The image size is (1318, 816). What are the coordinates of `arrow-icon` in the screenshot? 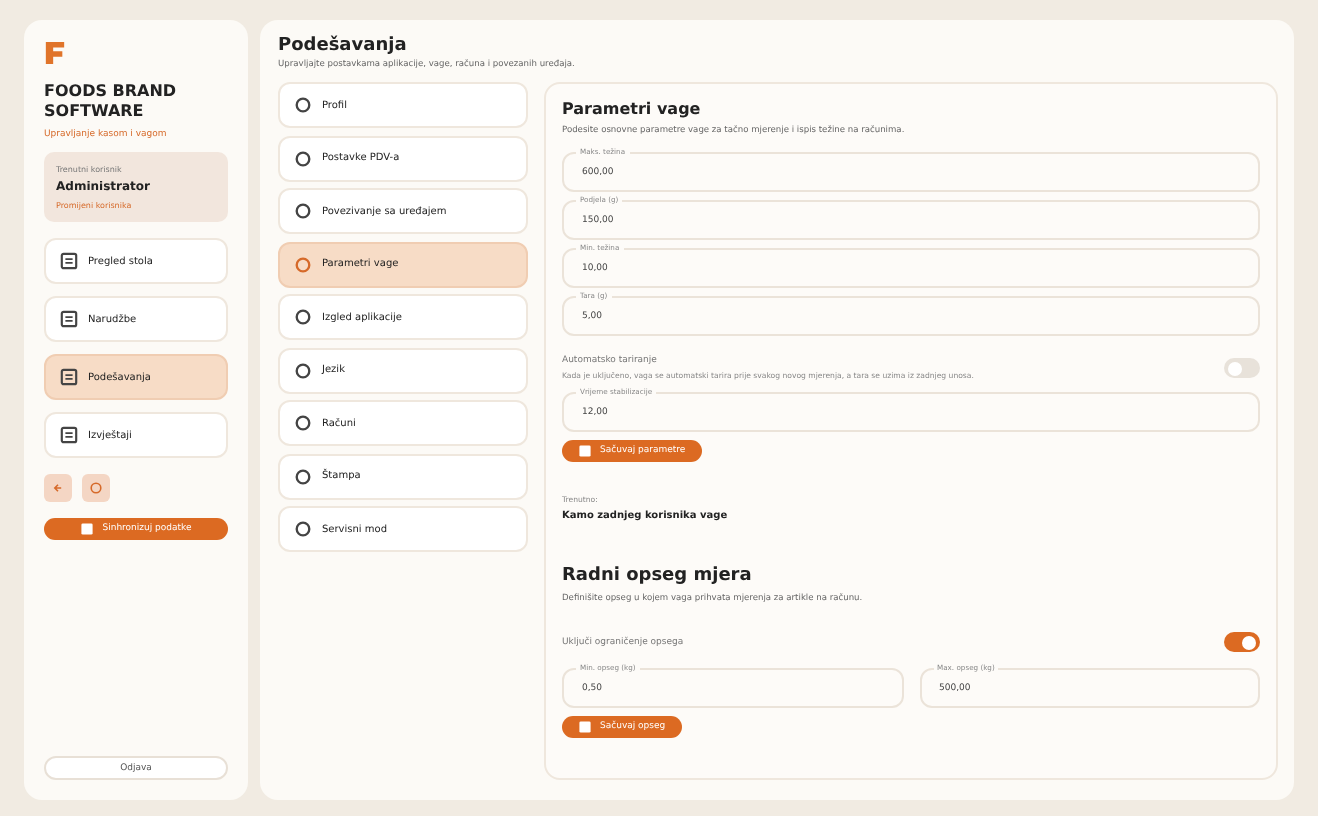 It's located at (58, 488).